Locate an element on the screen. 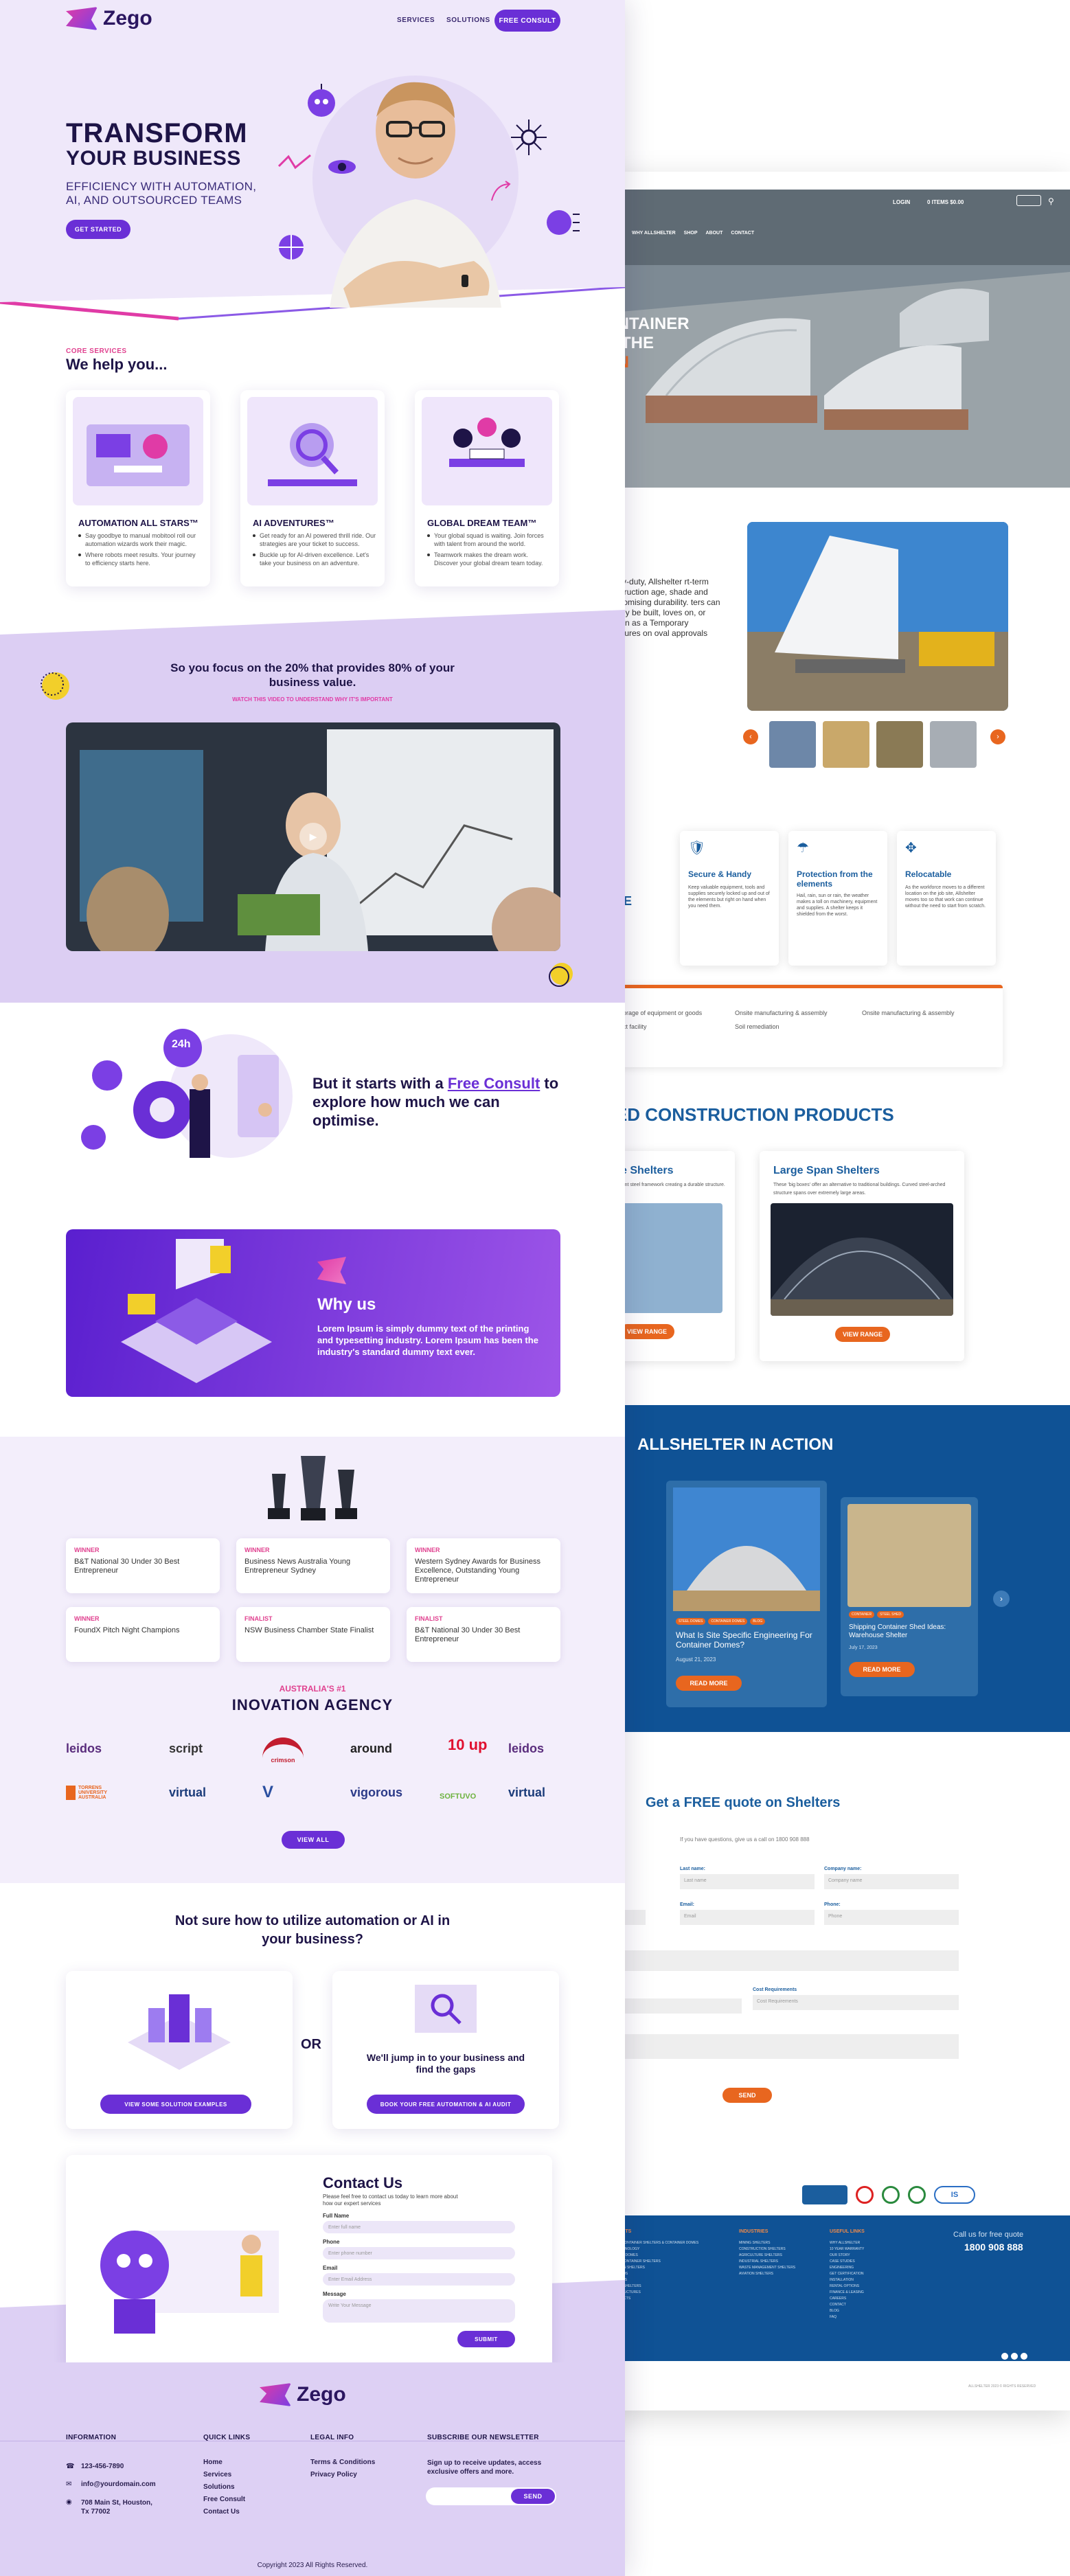 This screenshot has width=1070, height=2576. linkedin-icon is located at coordinates (1024, 2356).